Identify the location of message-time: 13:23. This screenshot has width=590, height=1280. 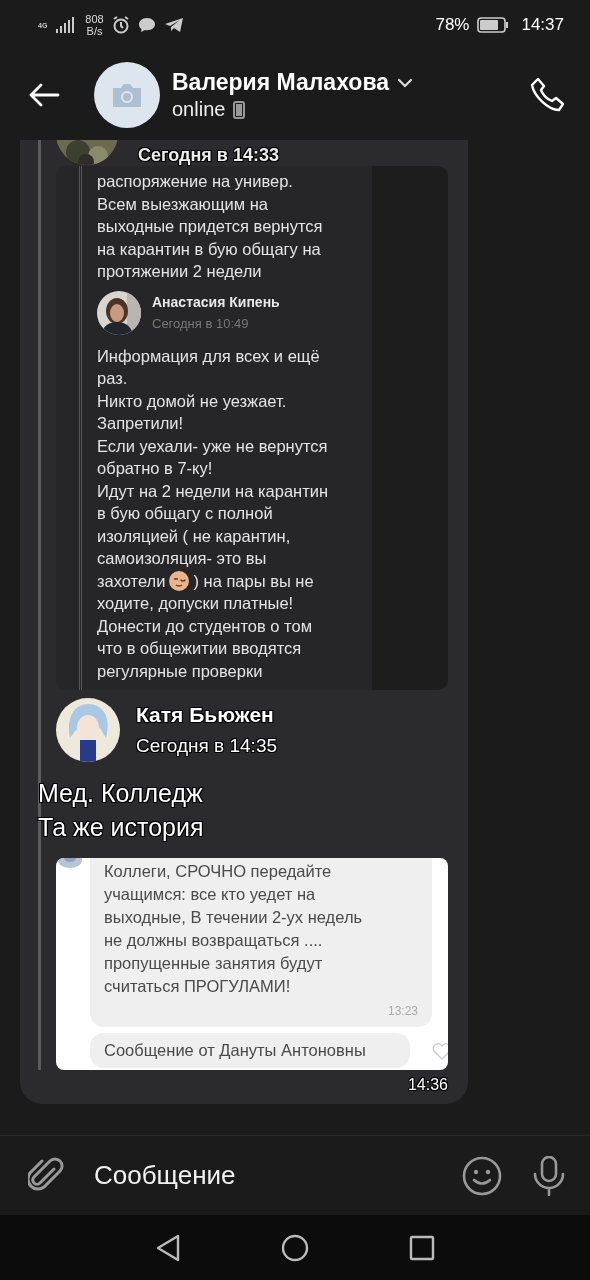
(402, 1011).